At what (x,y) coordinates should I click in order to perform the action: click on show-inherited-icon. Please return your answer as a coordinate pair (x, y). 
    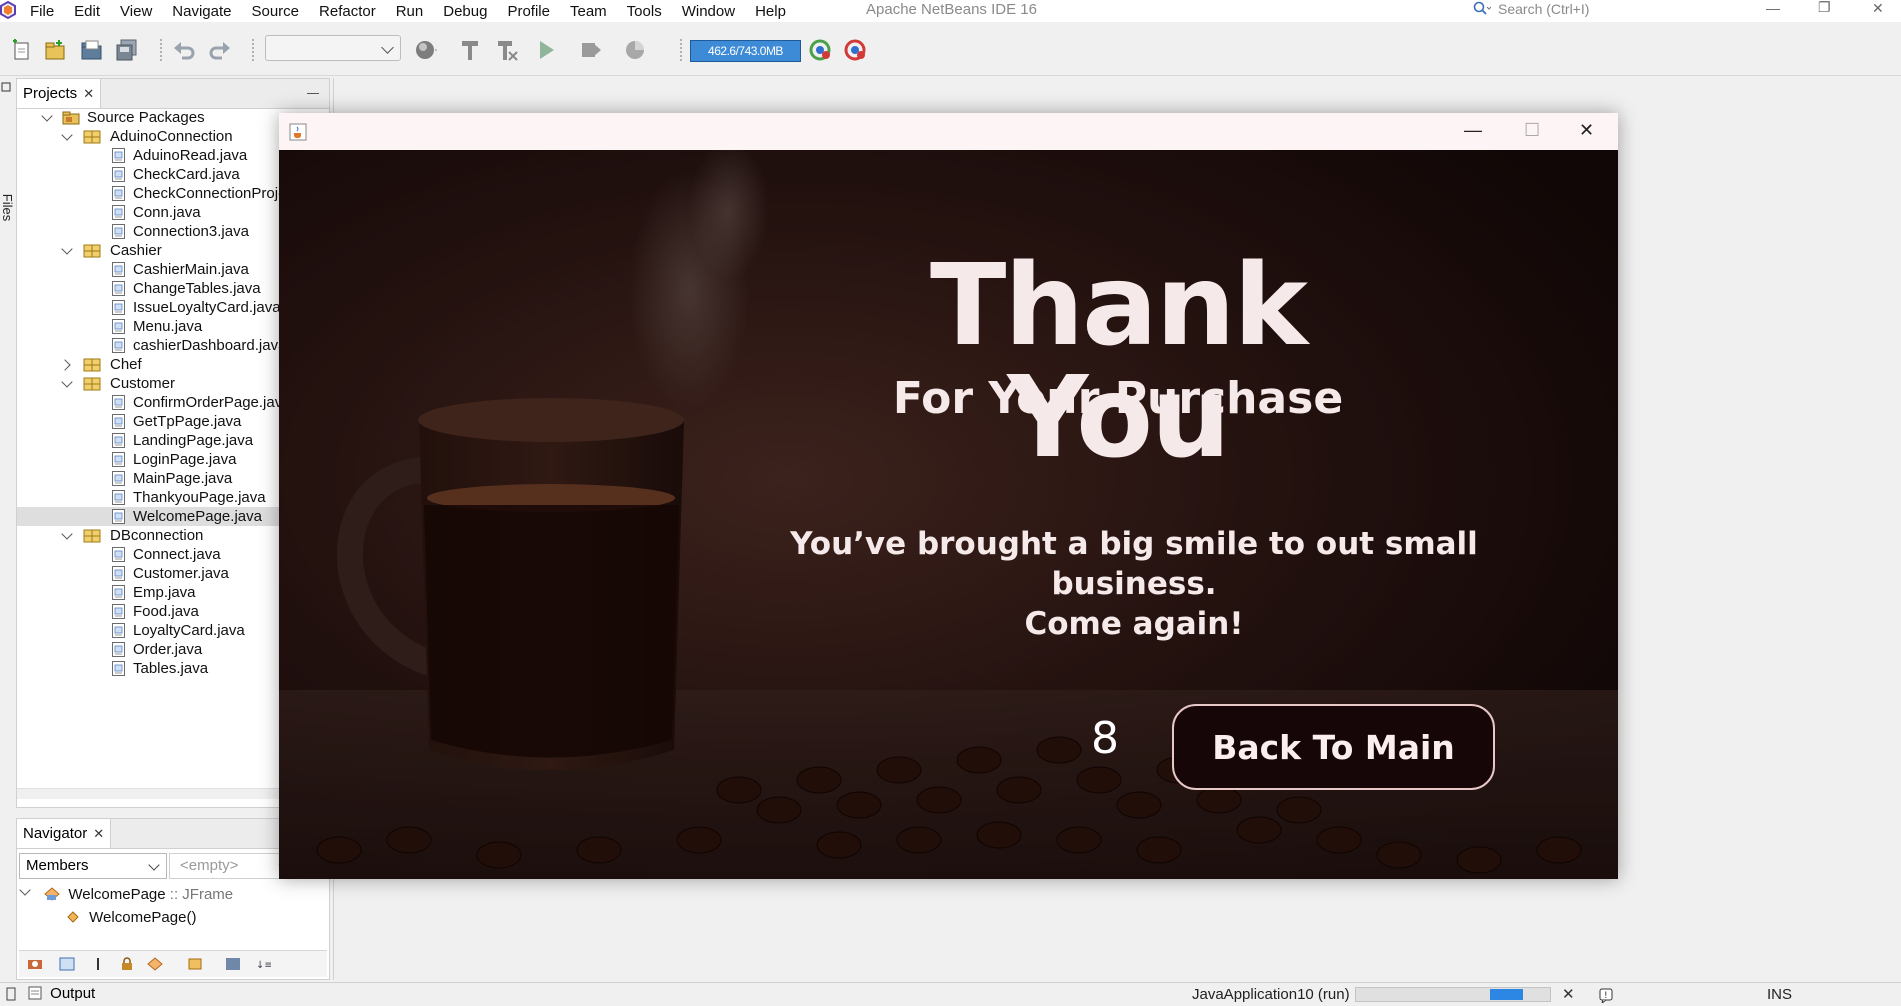
    Looking at the image, I should click on (35, 964).